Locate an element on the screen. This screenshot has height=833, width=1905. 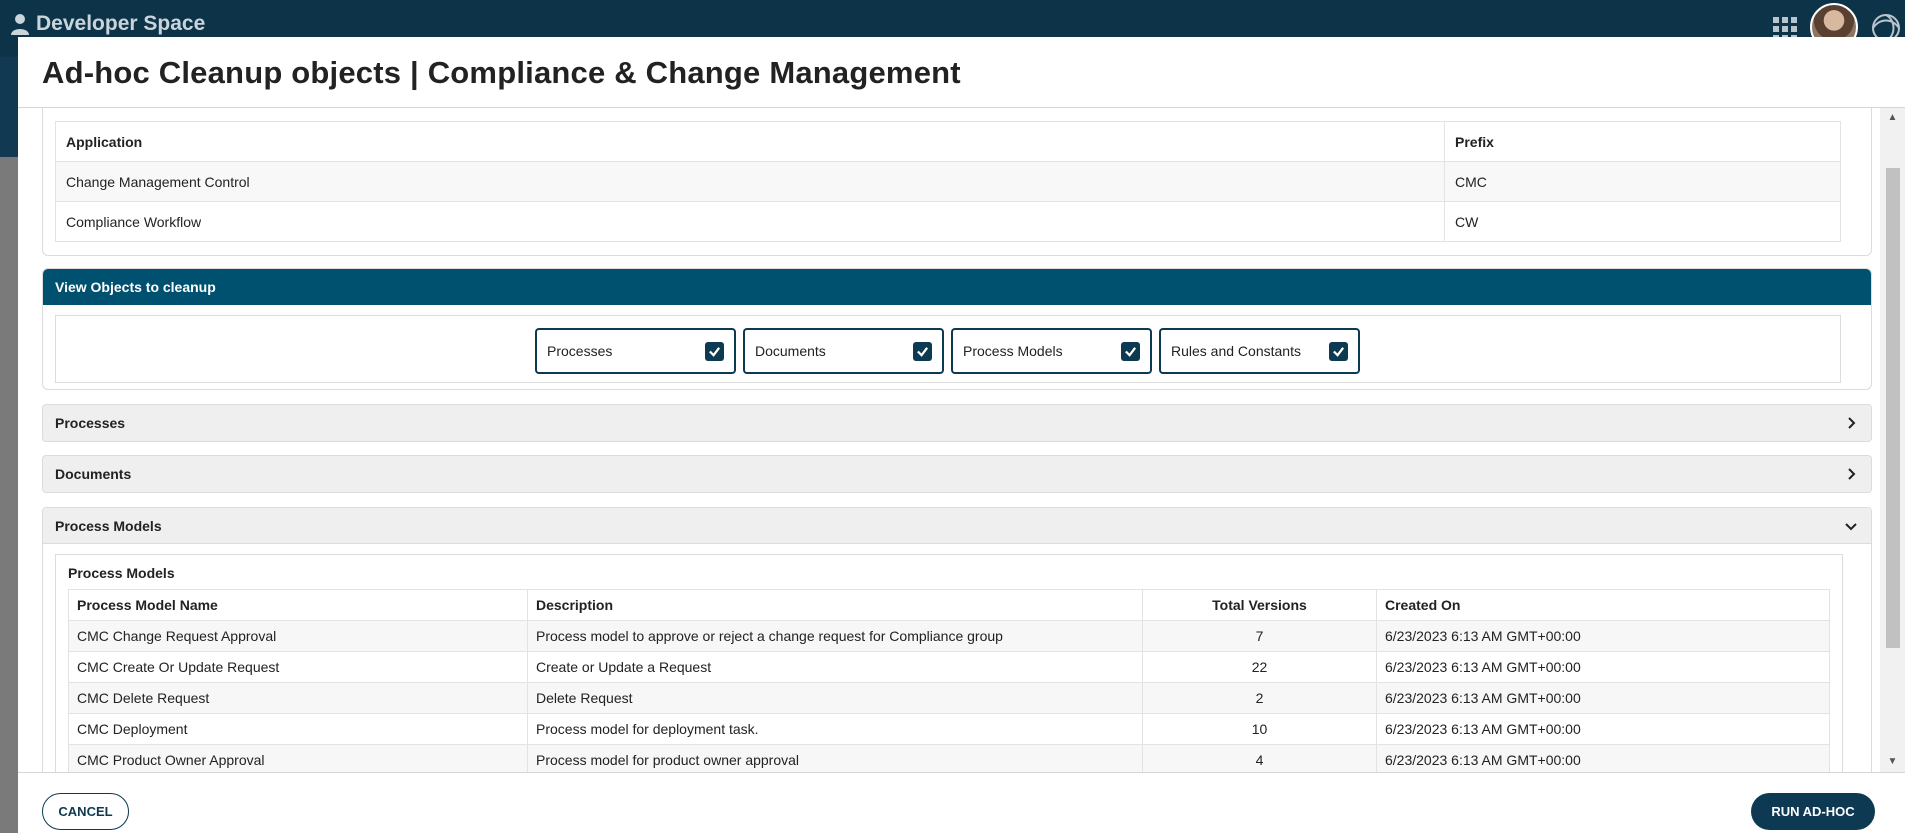
checkbox-documents: Documents is located at coordinates (843, 351).